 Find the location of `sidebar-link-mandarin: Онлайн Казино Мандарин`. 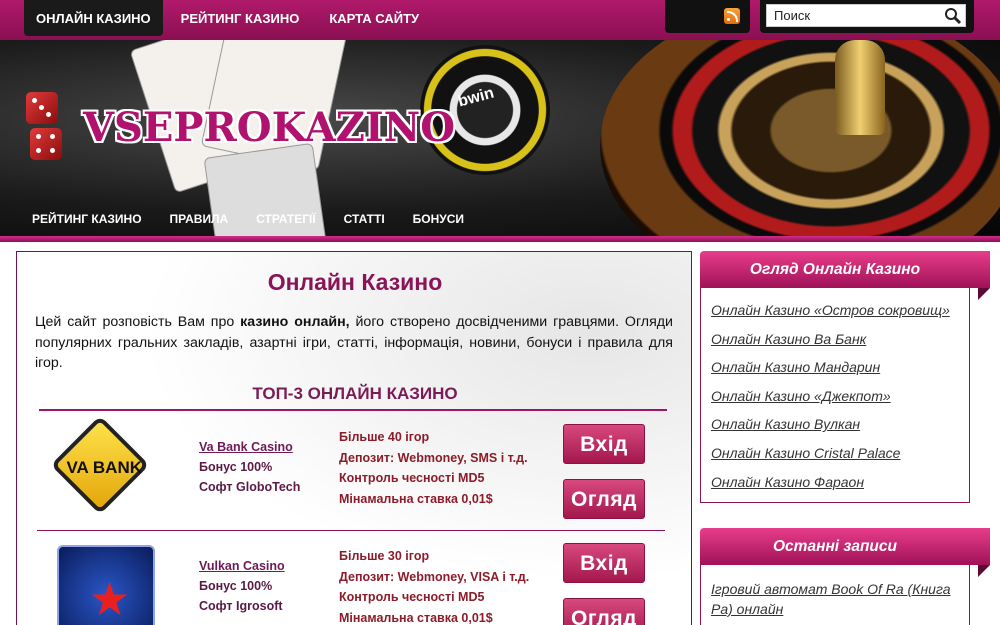

sidebar-link-mandarin: Онлайн Казино Мандарин is located at coordinates (835, 367).